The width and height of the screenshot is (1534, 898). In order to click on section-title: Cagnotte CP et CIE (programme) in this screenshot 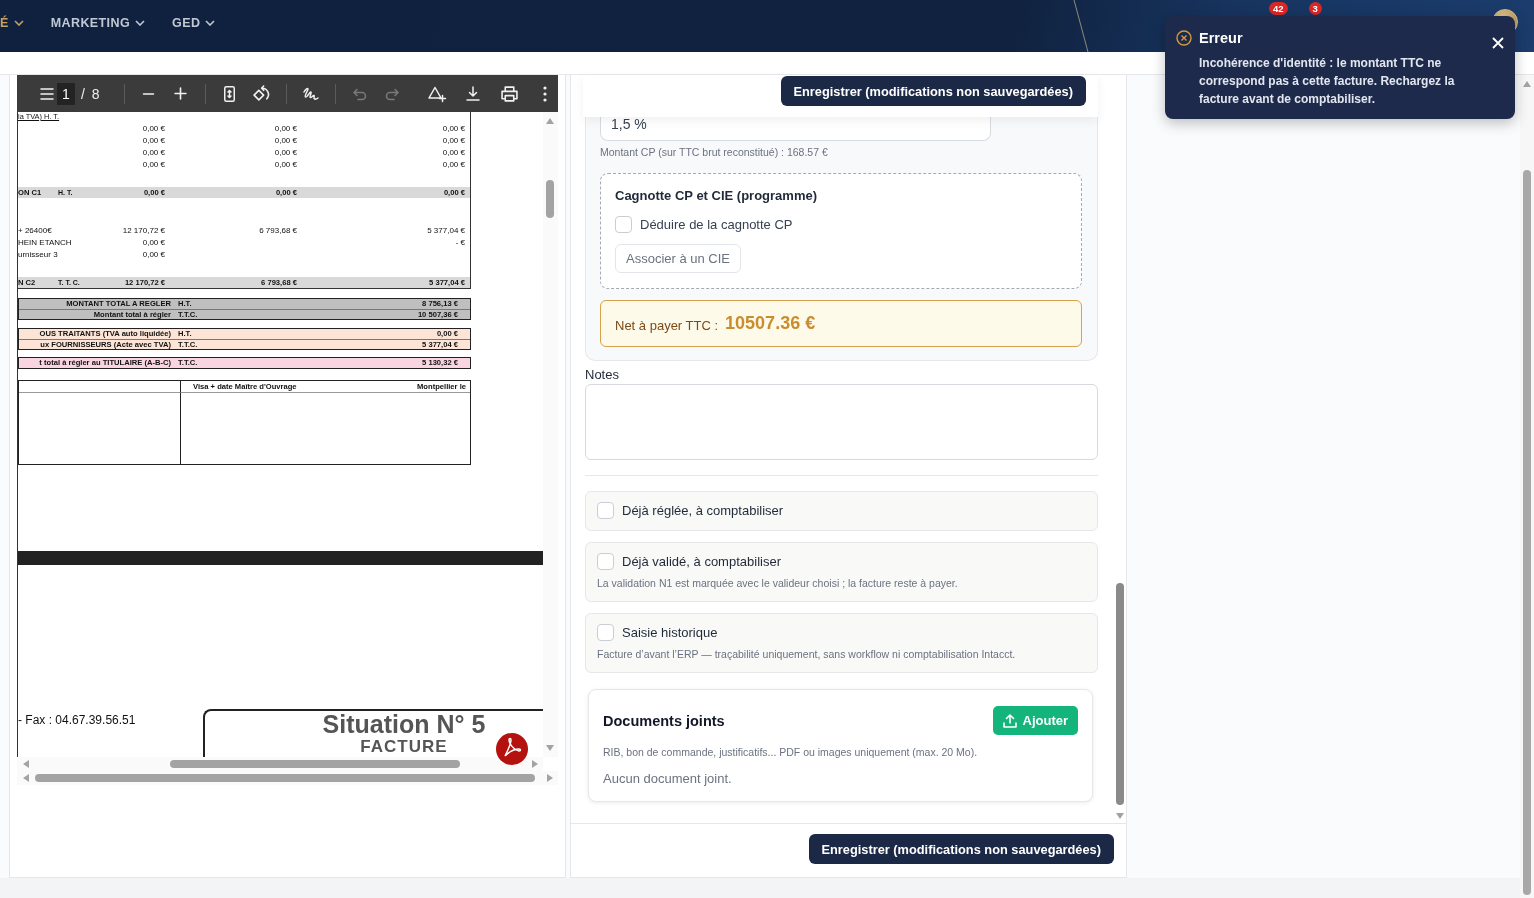, I will do `click(716, 196)`.